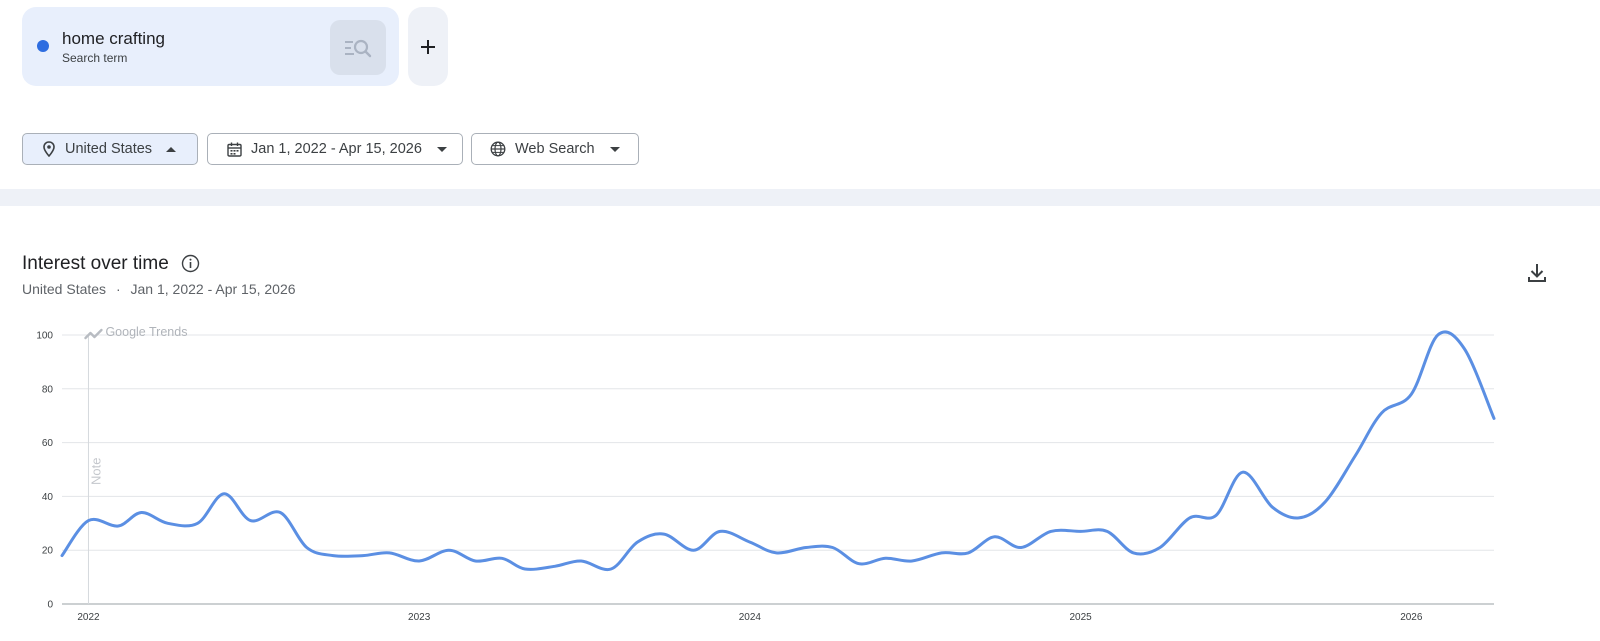 The height and width of the screenshot is (641, 1600). I want to click on watermark-label: Google Trends, so click(146, 332).